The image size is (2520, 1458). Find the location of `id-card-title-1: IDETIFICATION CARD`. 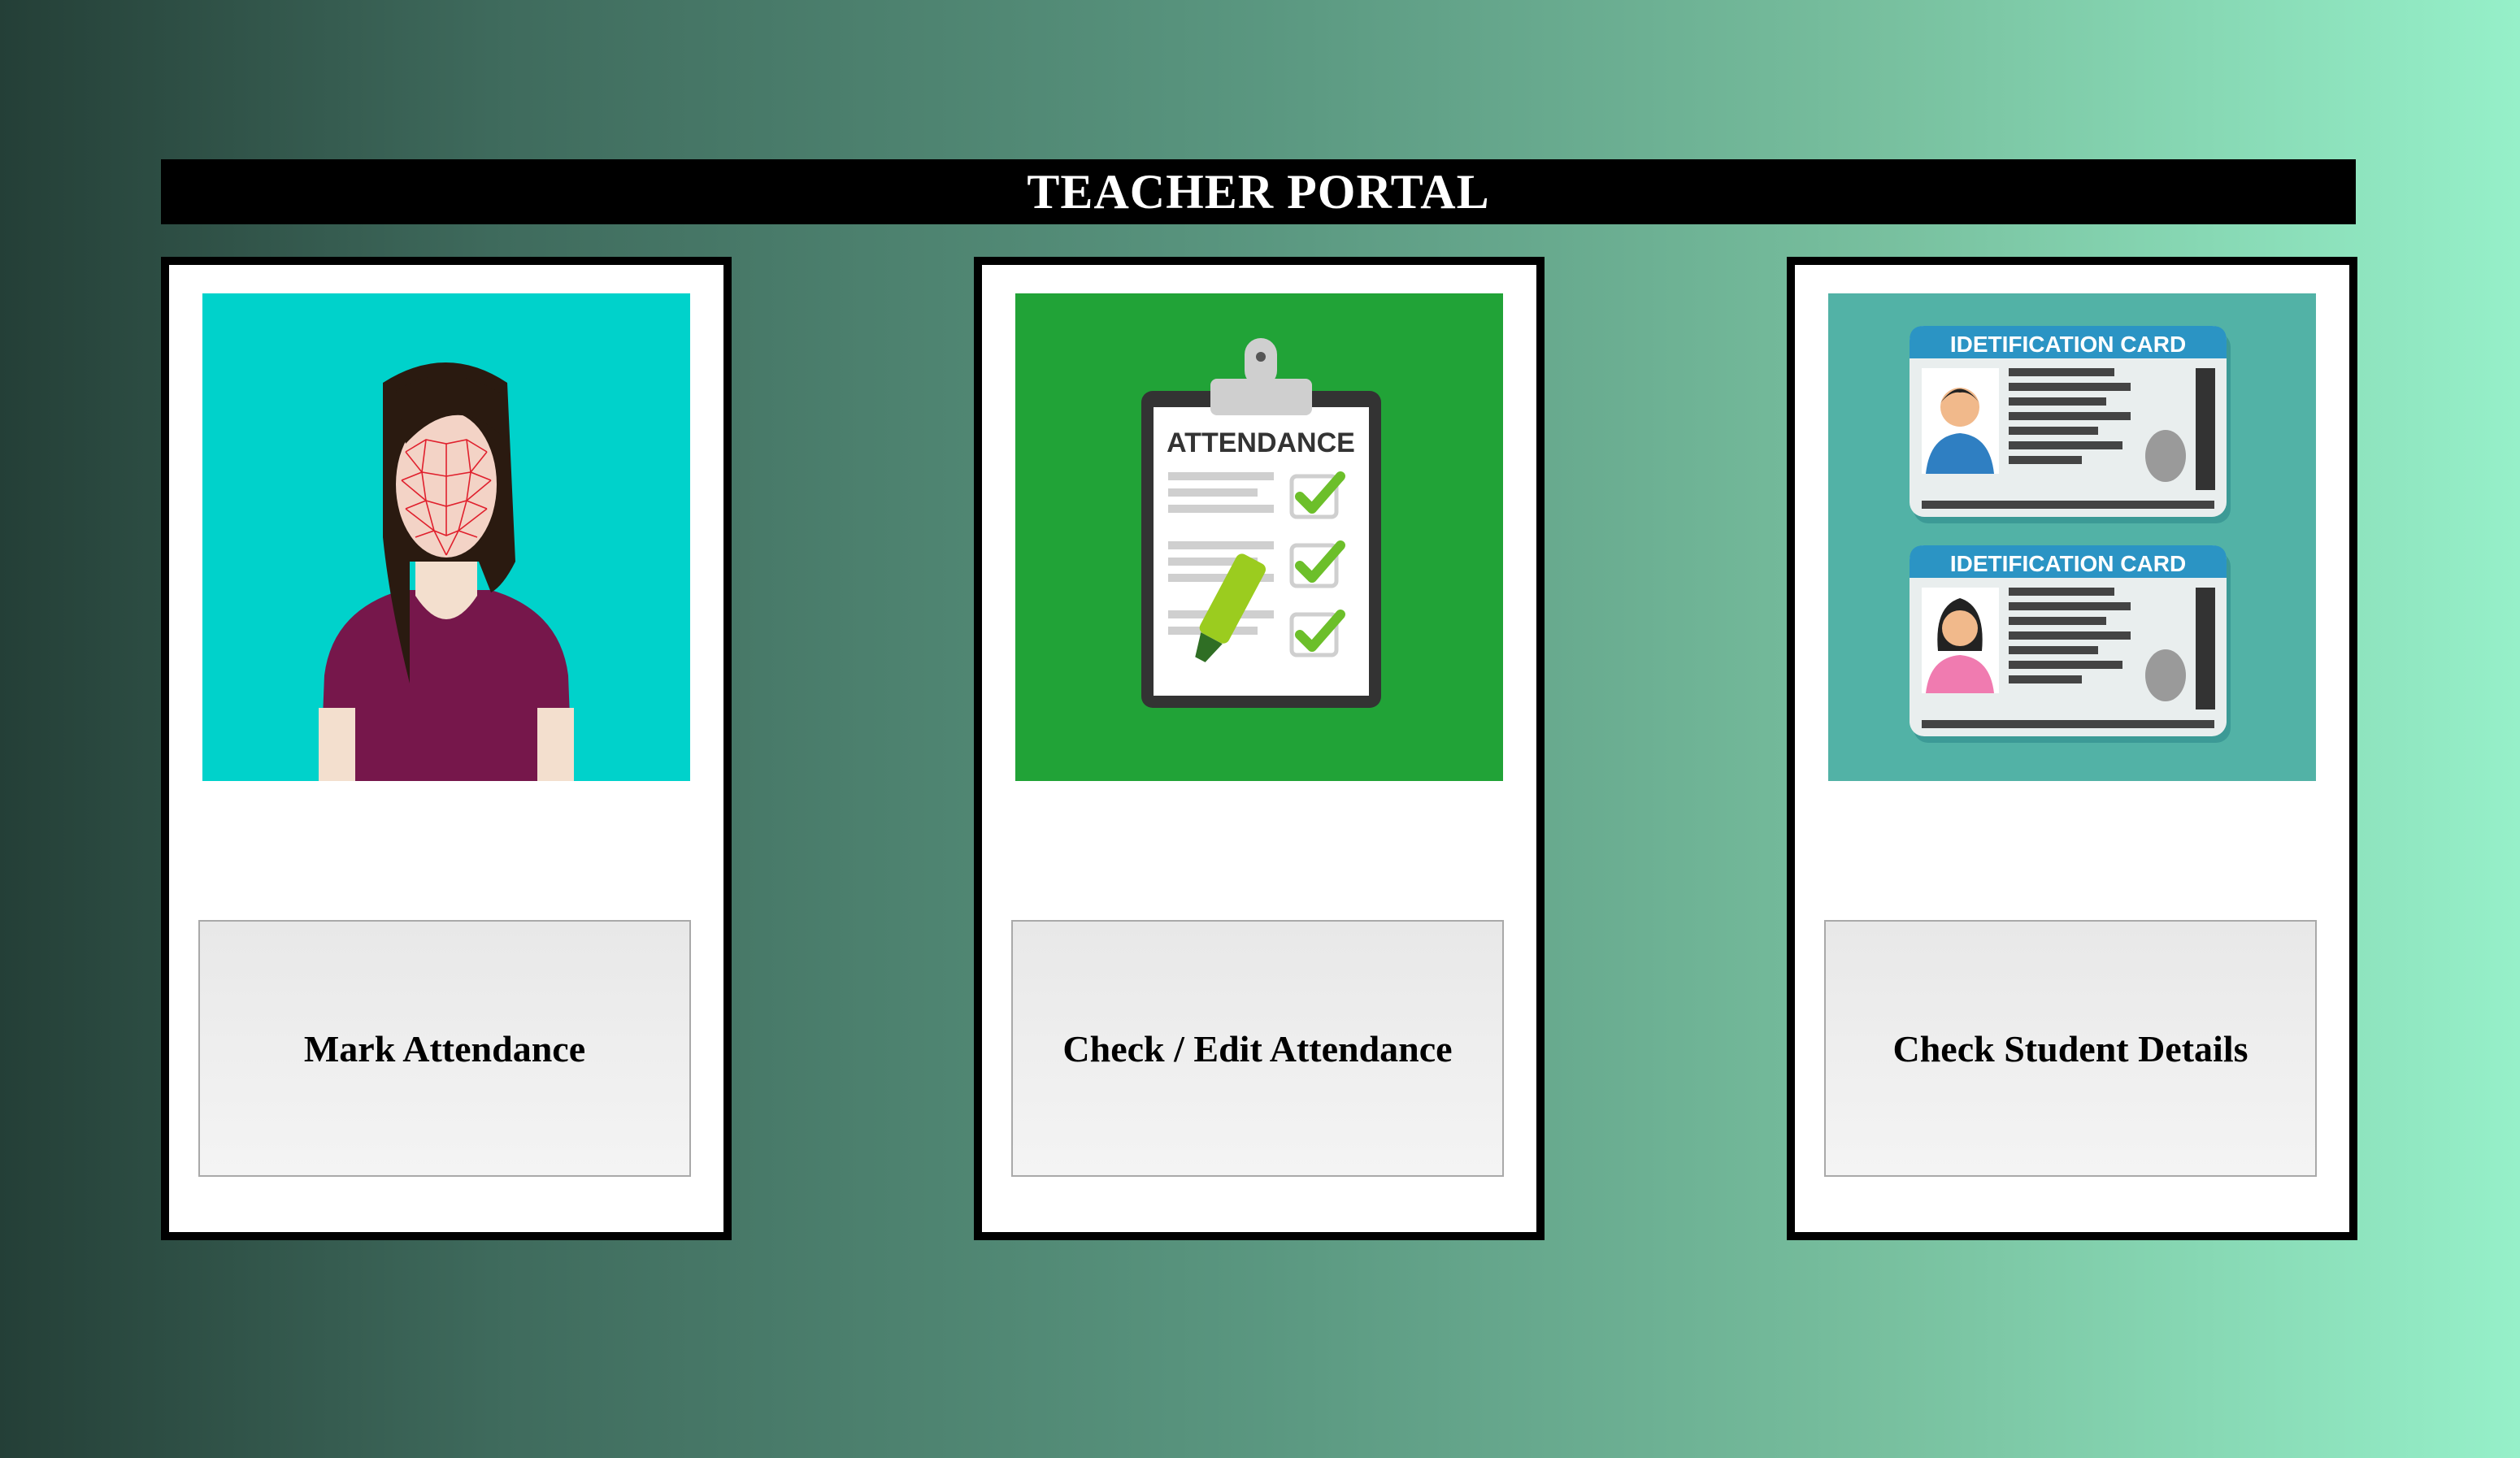

id-card-title-1: IDETIFICATION CARD is located at coordinates (2068, 345).